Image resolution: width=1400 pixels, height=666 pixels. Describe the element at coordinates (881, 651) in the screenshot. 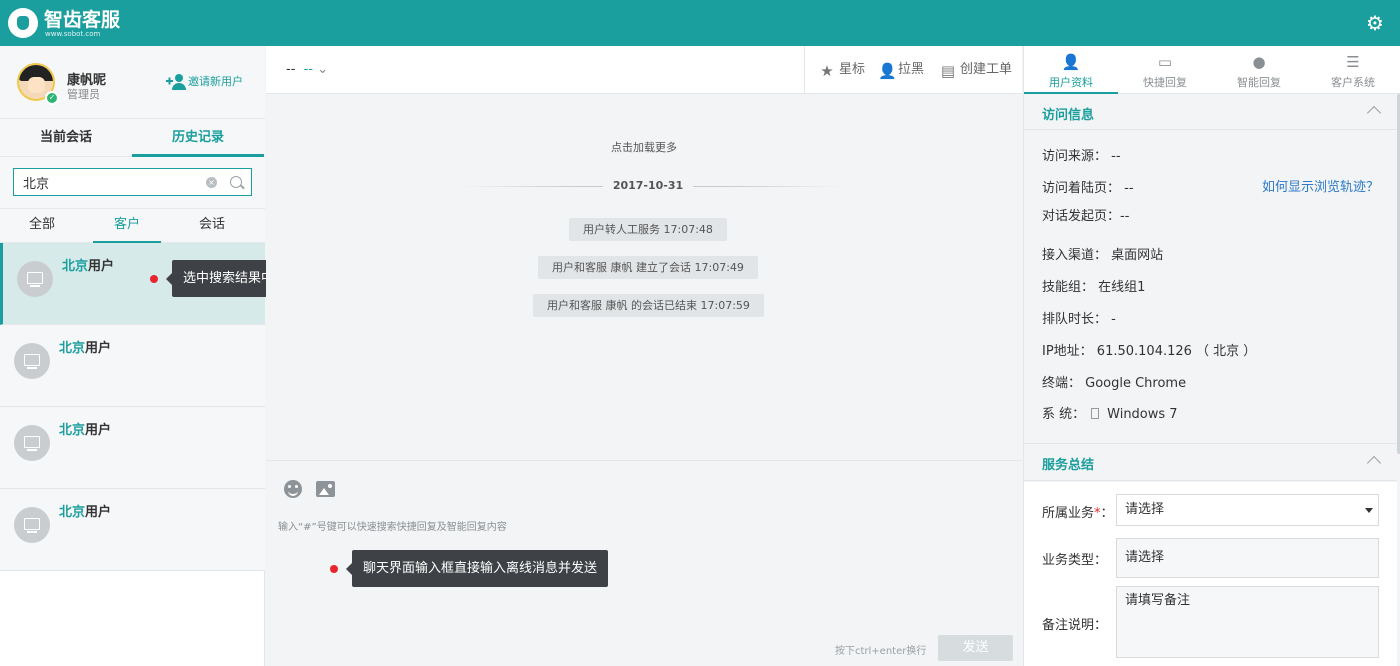

I see `enter-hint: 按下ctrl+enter换行` at that location.